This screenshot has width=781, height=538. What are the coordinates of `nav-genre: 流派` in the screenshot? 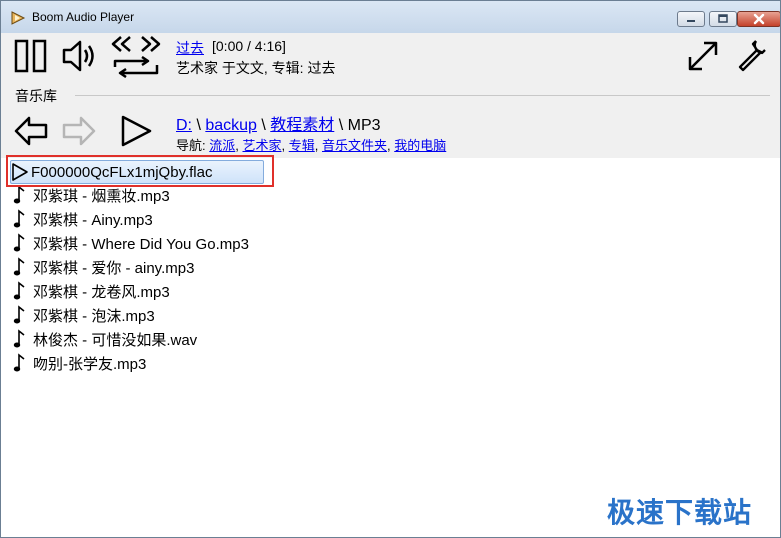 It's located at (222, 145).